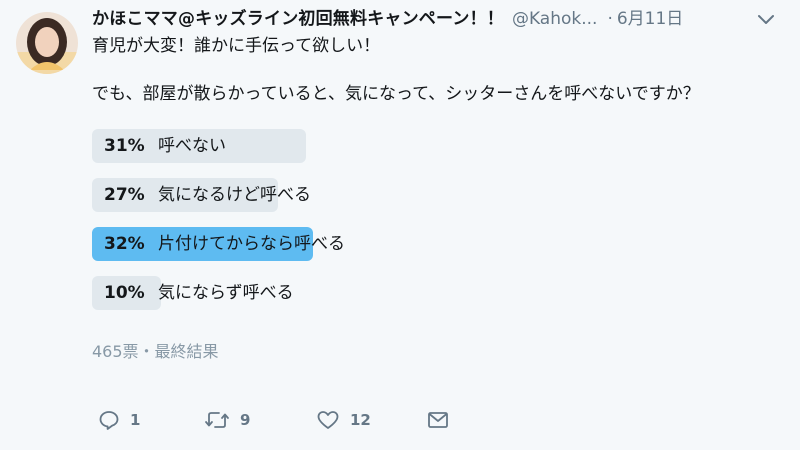 This screenshot has width=800, height=450. I want to click on avatar, so click(47, 43).